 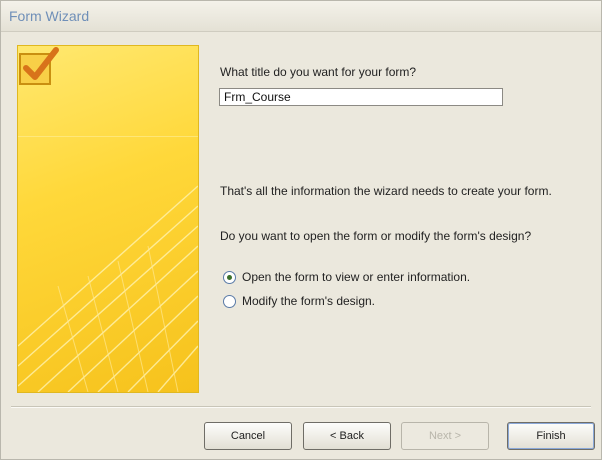 I want to click on form-title-input, so click(x=361, y=97).